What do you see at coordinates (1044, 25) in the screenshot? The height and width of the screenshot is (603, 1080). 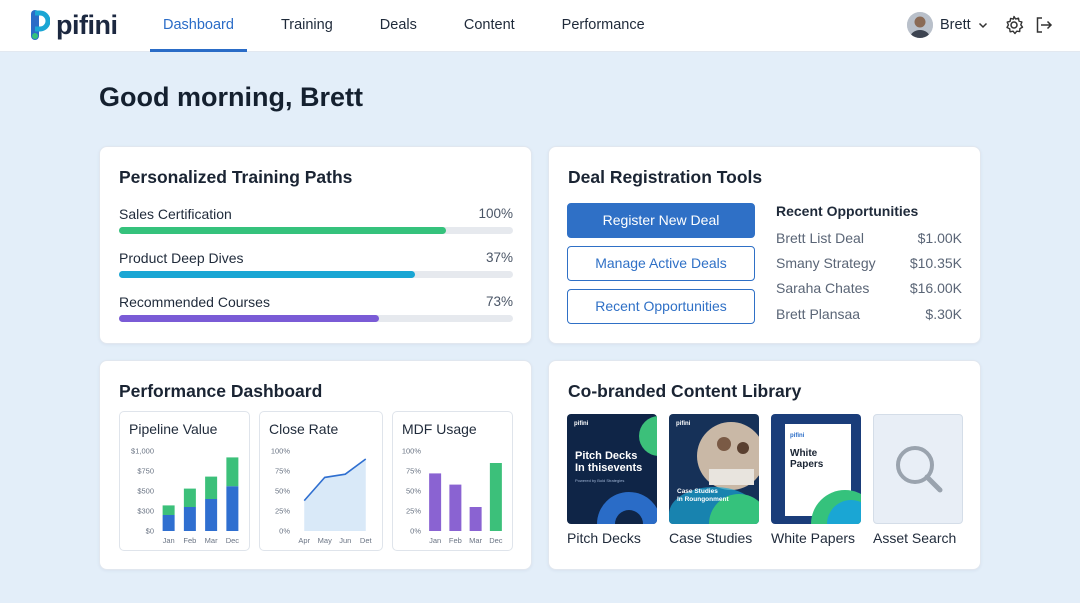 I see `logout-icon` at bounding box center [1044, 25].